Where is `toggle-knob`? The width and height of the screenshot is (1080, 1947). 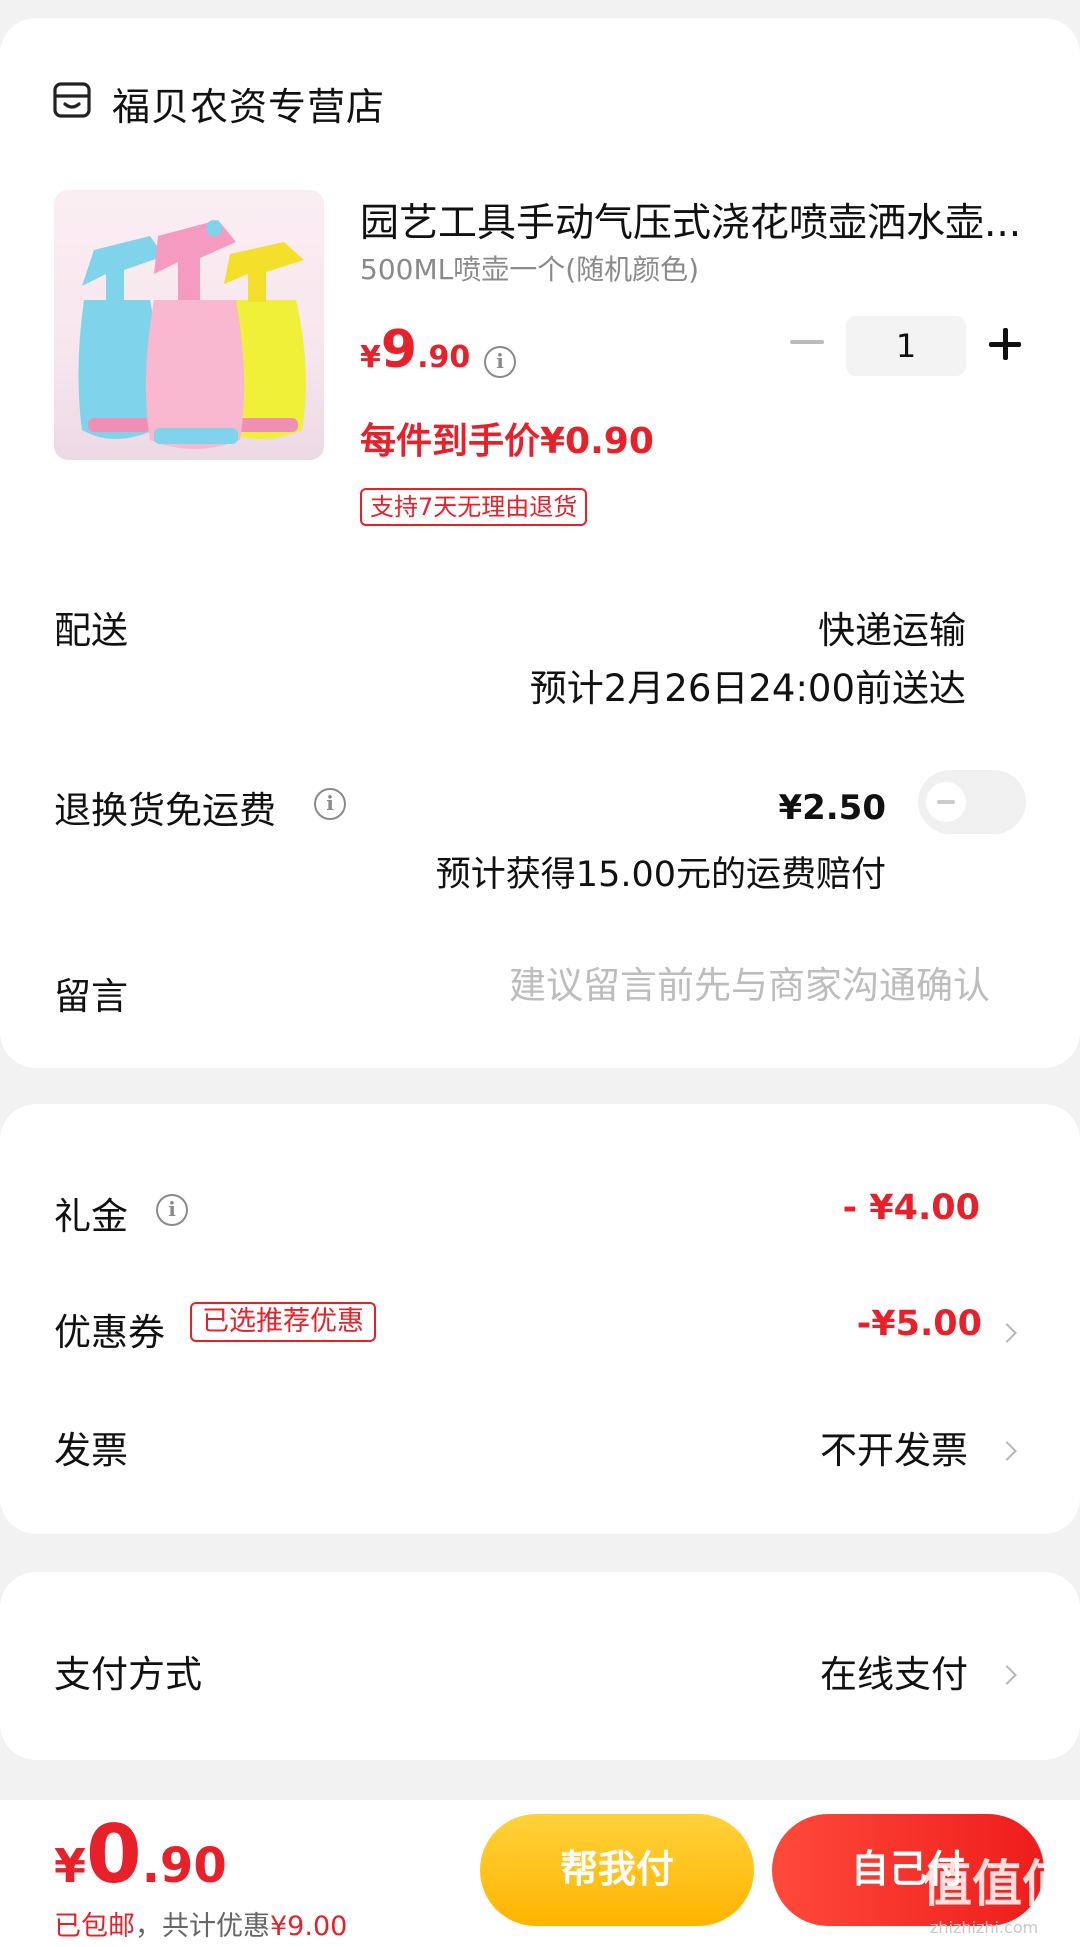 toggle-knob is located at coordinates (946, 802).